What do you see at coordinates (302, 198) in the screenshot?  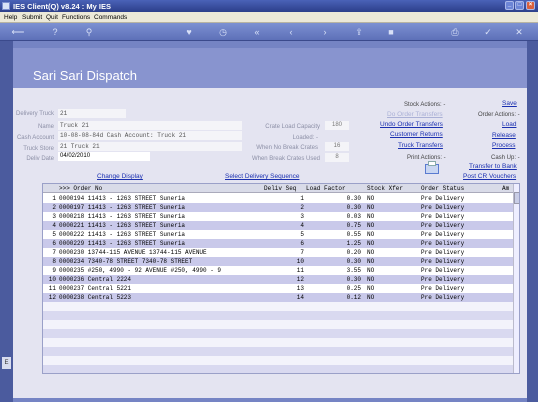 I see `deliv-seq-cell: 1` at bounding box center [302, 198].